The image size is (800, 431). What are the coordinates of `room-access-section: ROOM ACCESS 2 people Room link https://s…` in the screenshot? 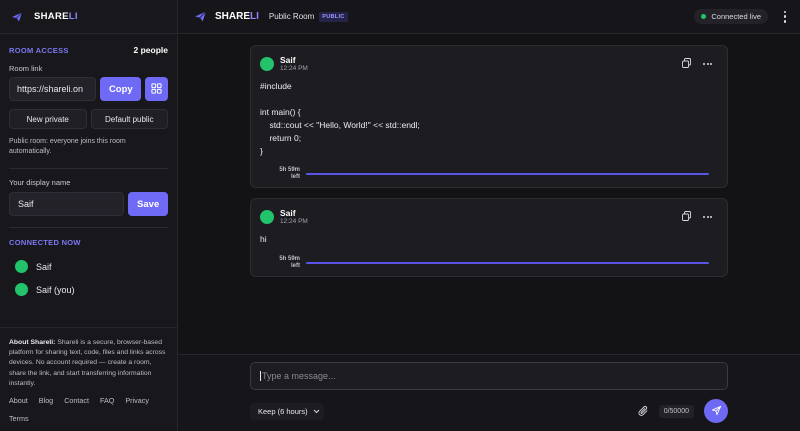 It's located at (88, 95).